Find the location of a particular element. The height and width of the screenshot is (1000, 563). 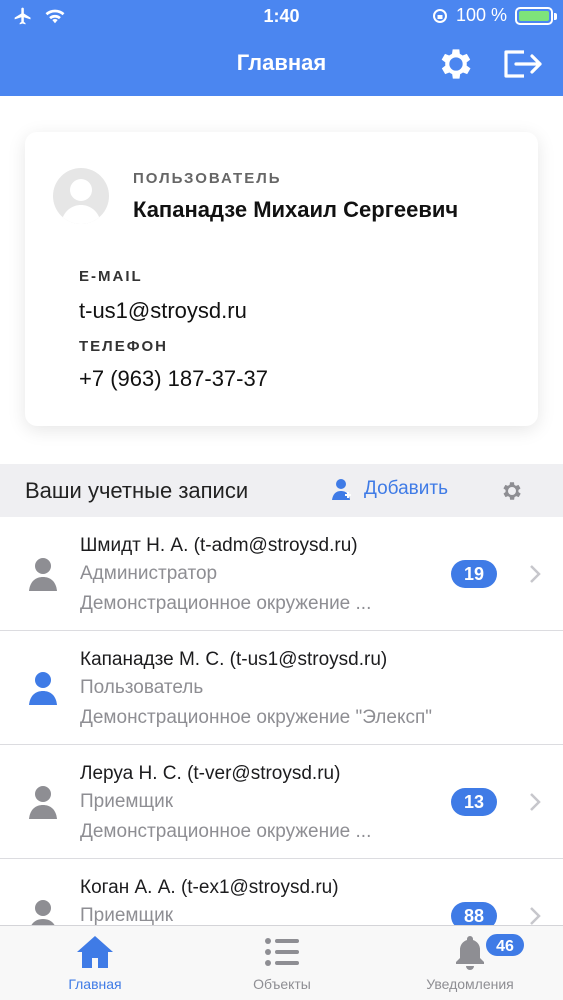

avatar is located at coordinates (81, 196).